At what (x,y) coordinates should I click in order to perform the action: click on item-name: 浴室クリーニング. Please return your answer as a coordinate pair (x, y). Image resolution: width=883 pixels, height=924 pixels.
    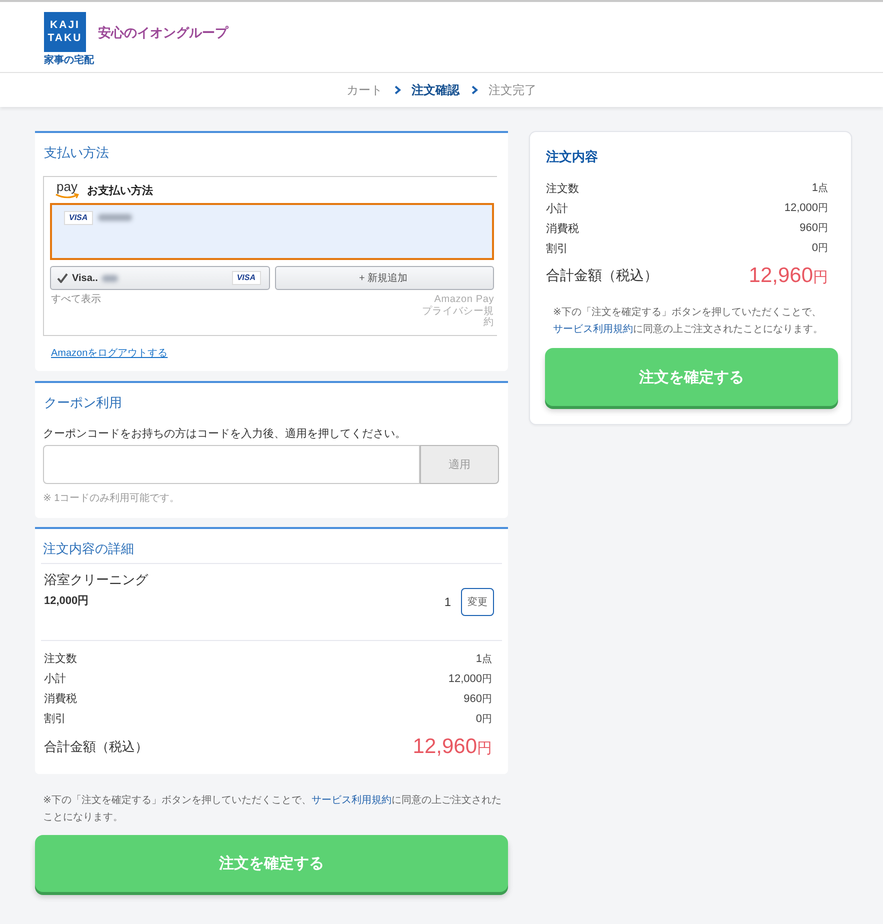
    Looking at the image, I should click on (96, 579).